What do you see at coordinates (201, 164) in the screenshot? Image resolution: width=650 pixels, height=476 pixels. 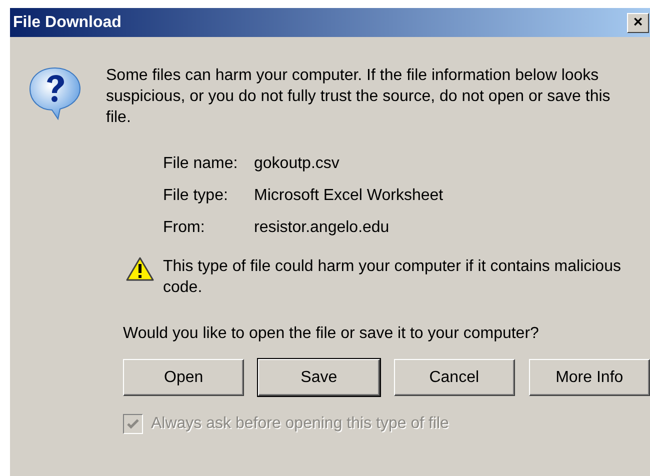 I see `field-label: File name:` at bounding box center [201, 164].